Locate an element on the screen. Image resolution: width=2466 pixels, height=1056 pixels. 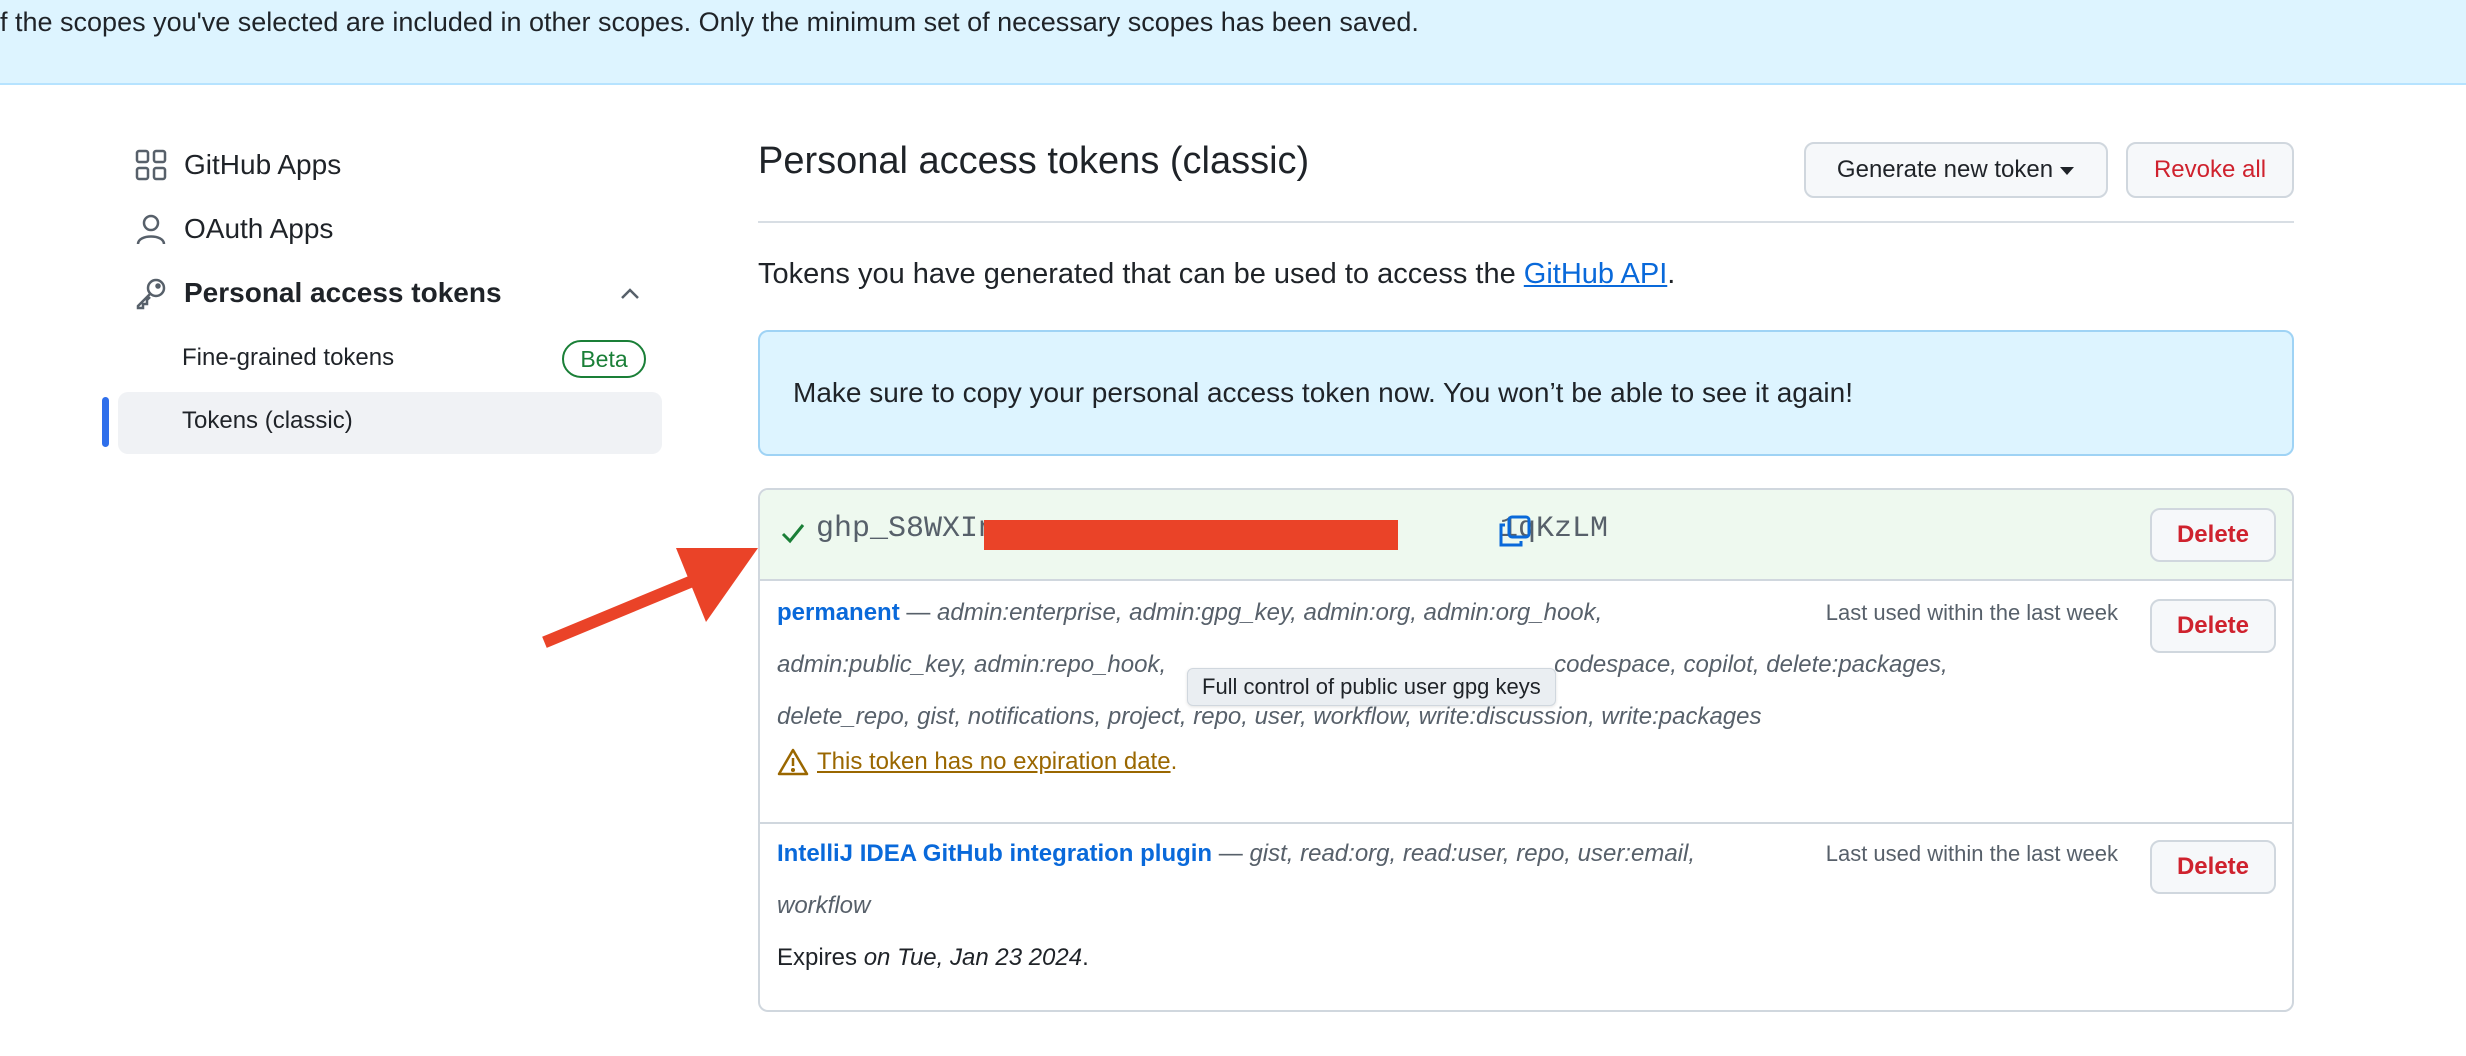
intro-text-end: . is located at coordinates (1671, 274).